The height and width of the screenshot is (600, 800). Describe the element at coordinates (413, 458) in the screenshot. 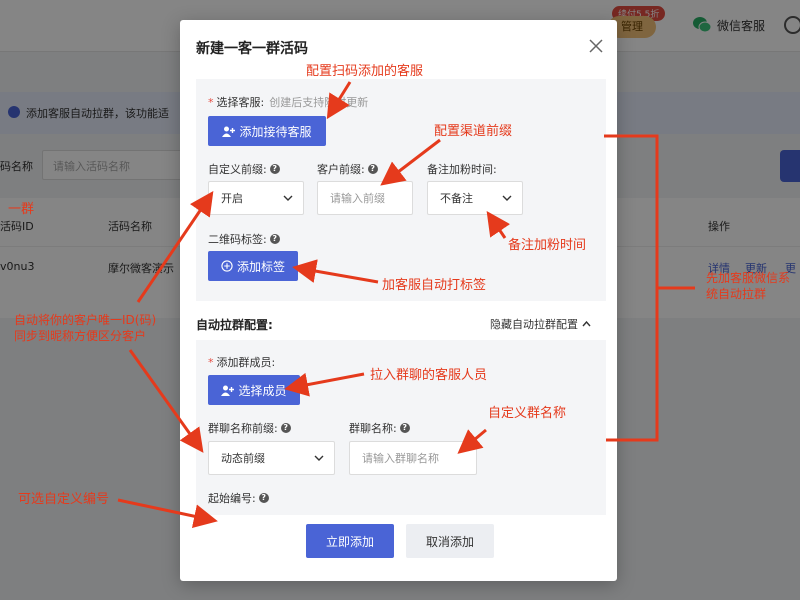

I see `group-name-input: 请输入群聊名称` at that location.